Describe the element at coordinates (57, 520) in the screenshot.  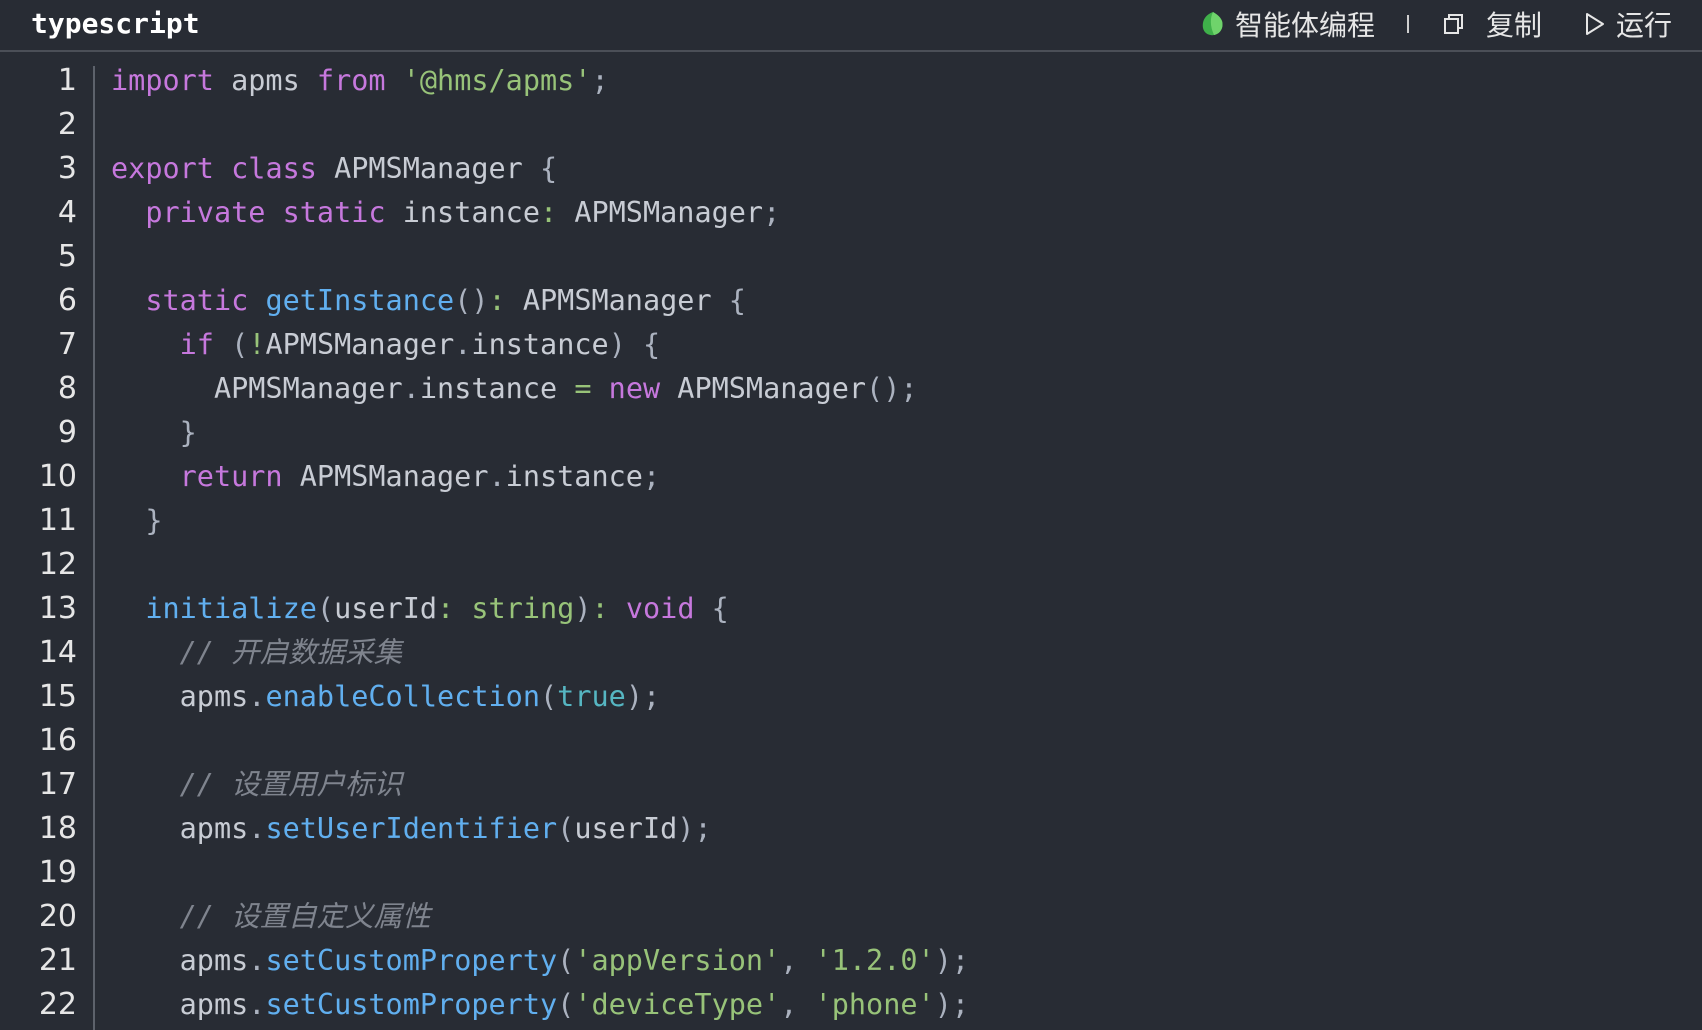
I see `line-number: 11` at that location.